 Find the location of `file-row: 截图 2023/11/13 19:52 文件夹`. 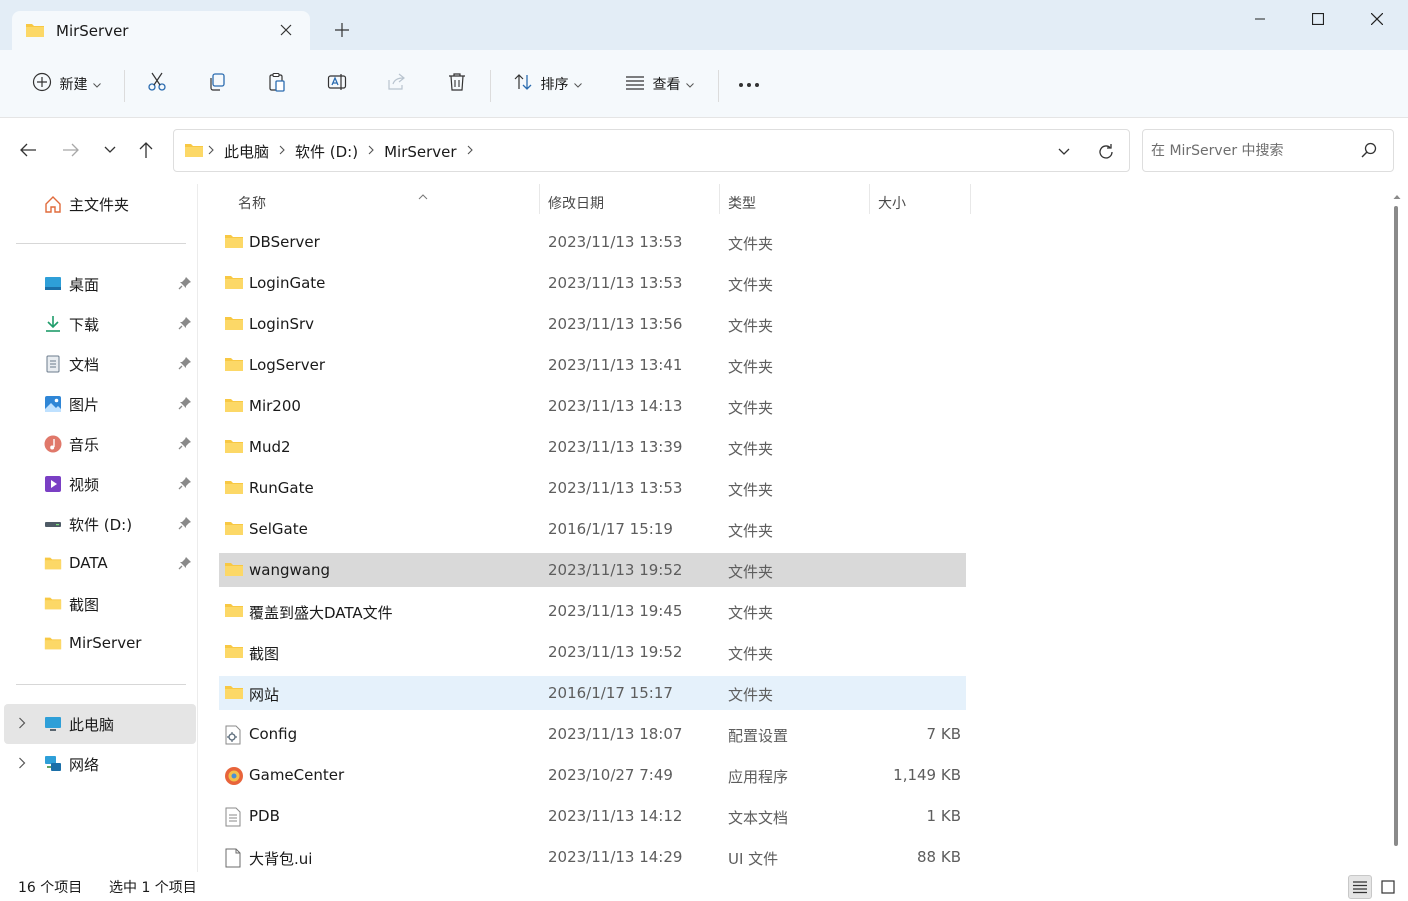

file-row: 截图 2023/11/13 19:52 文件夹 is located at coordinates (592, 652).